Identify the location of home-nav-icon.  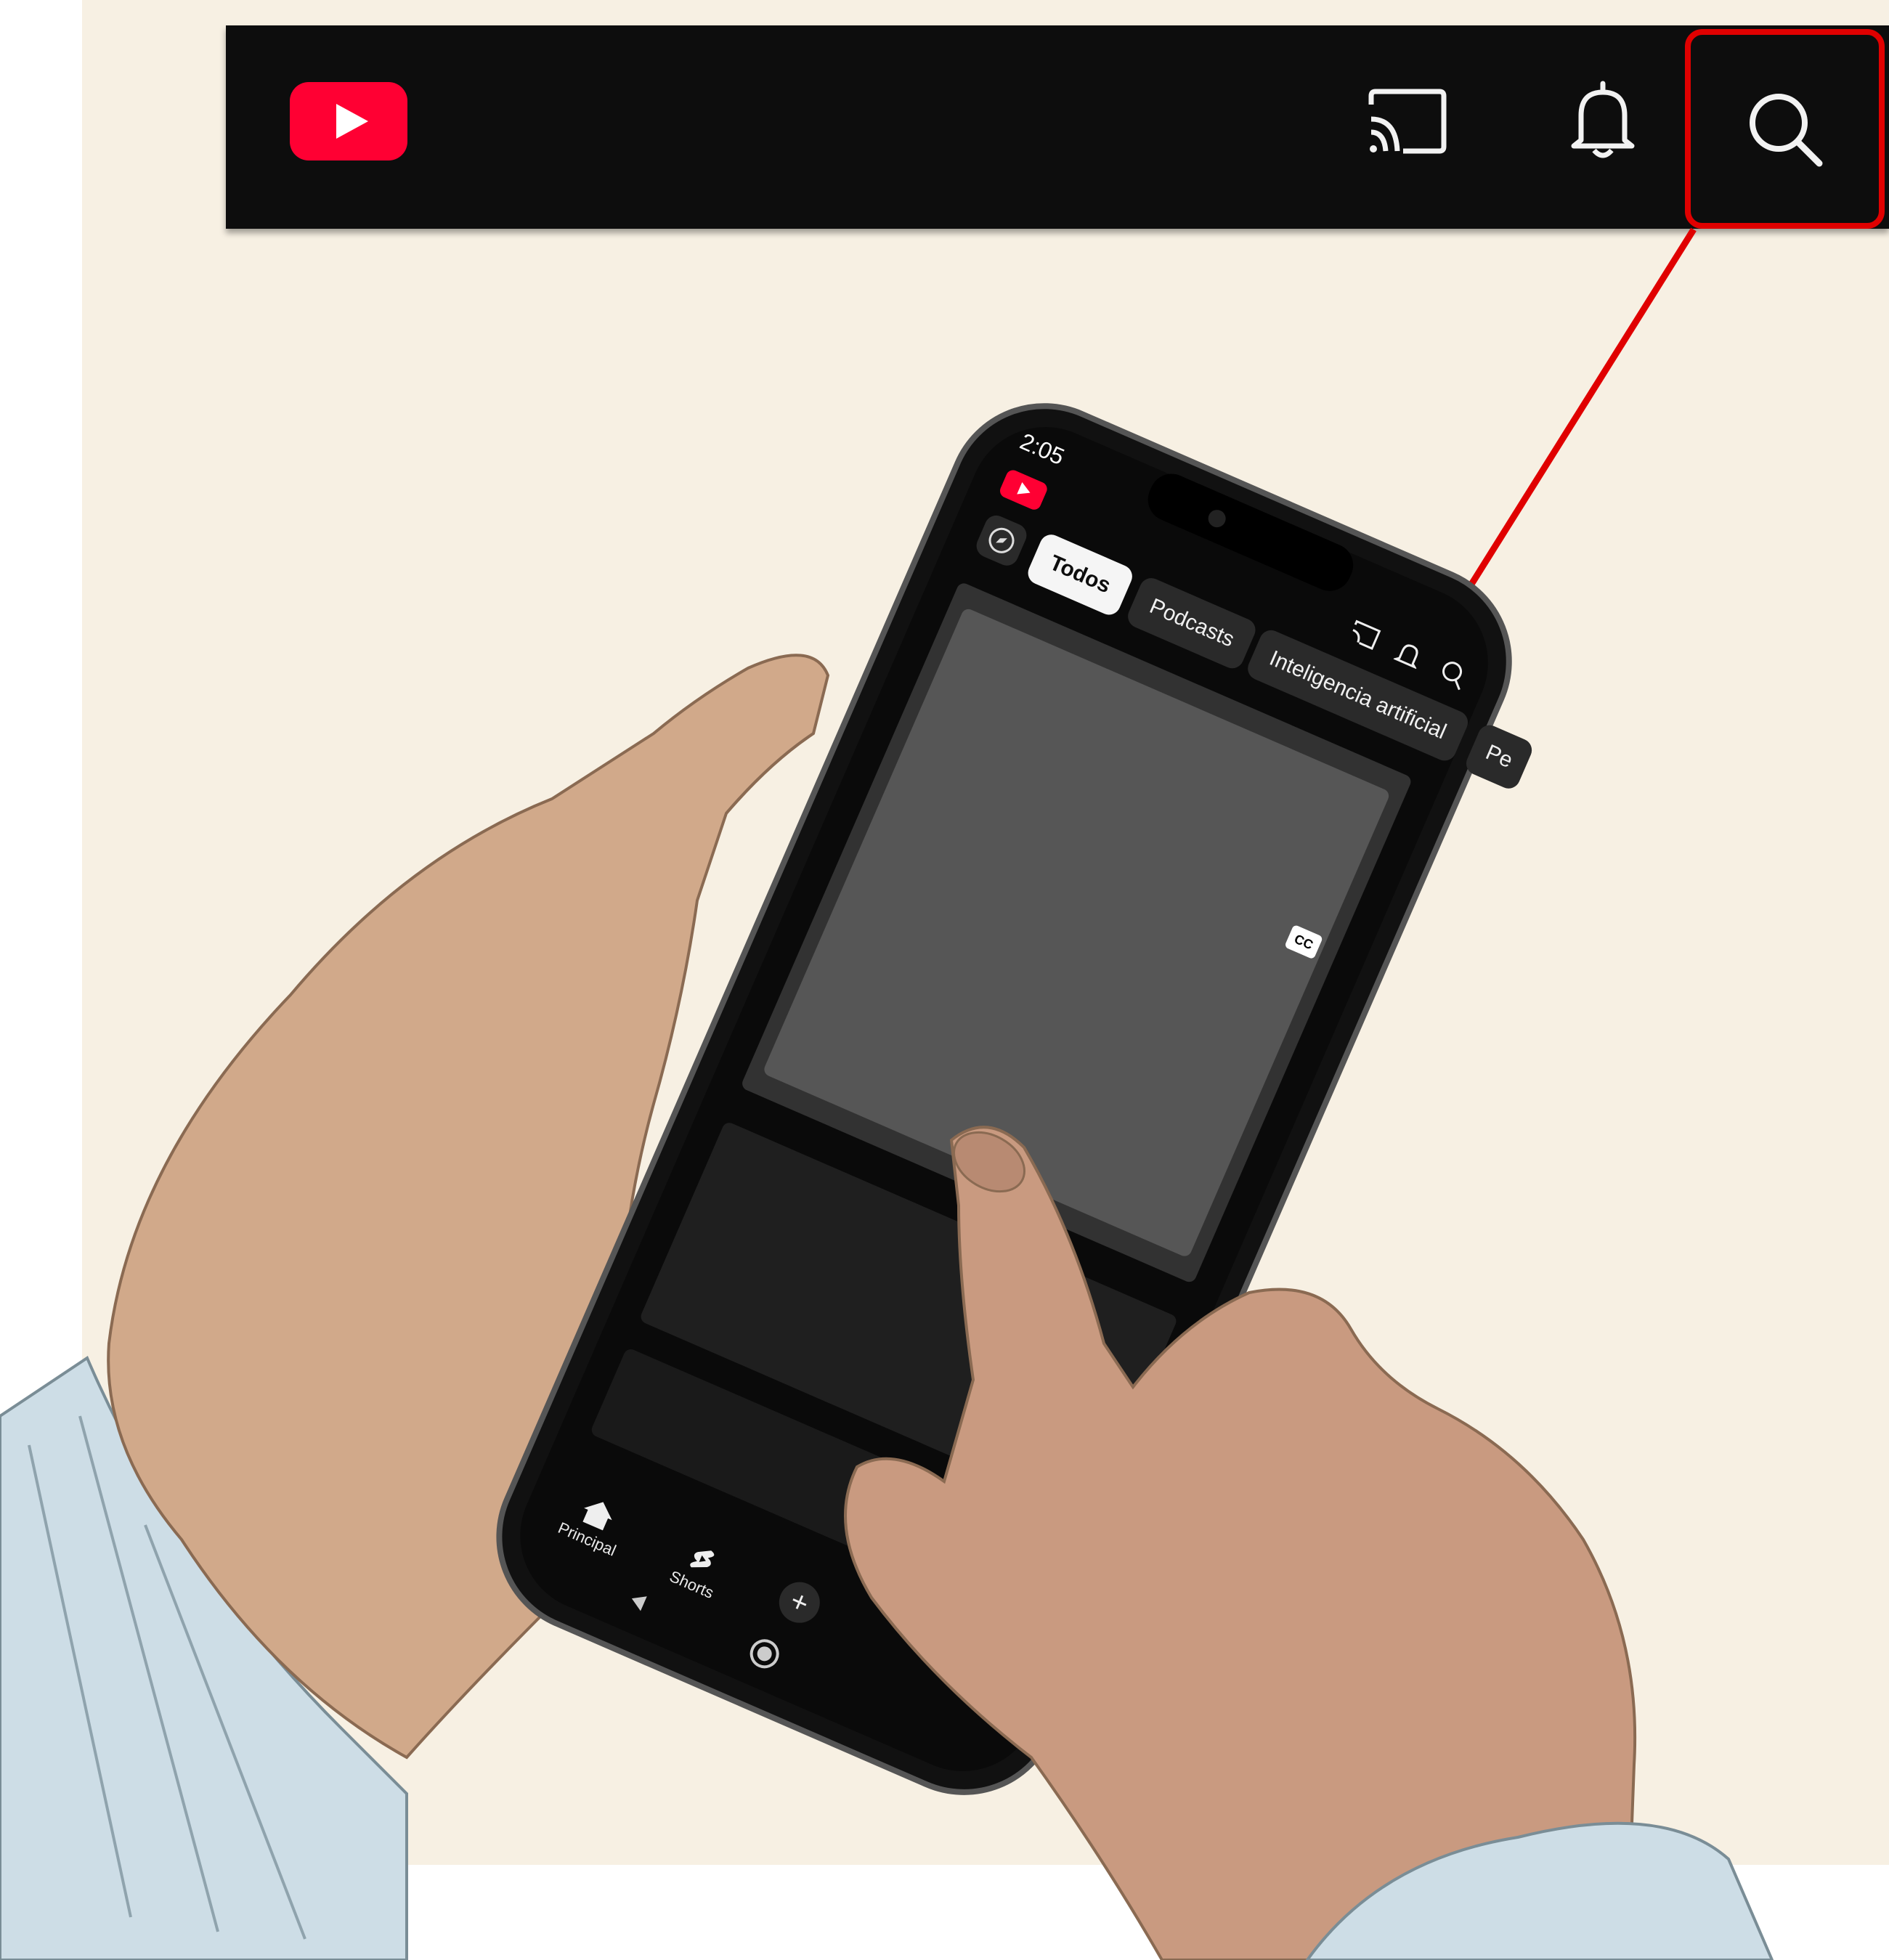
(765, 1654).